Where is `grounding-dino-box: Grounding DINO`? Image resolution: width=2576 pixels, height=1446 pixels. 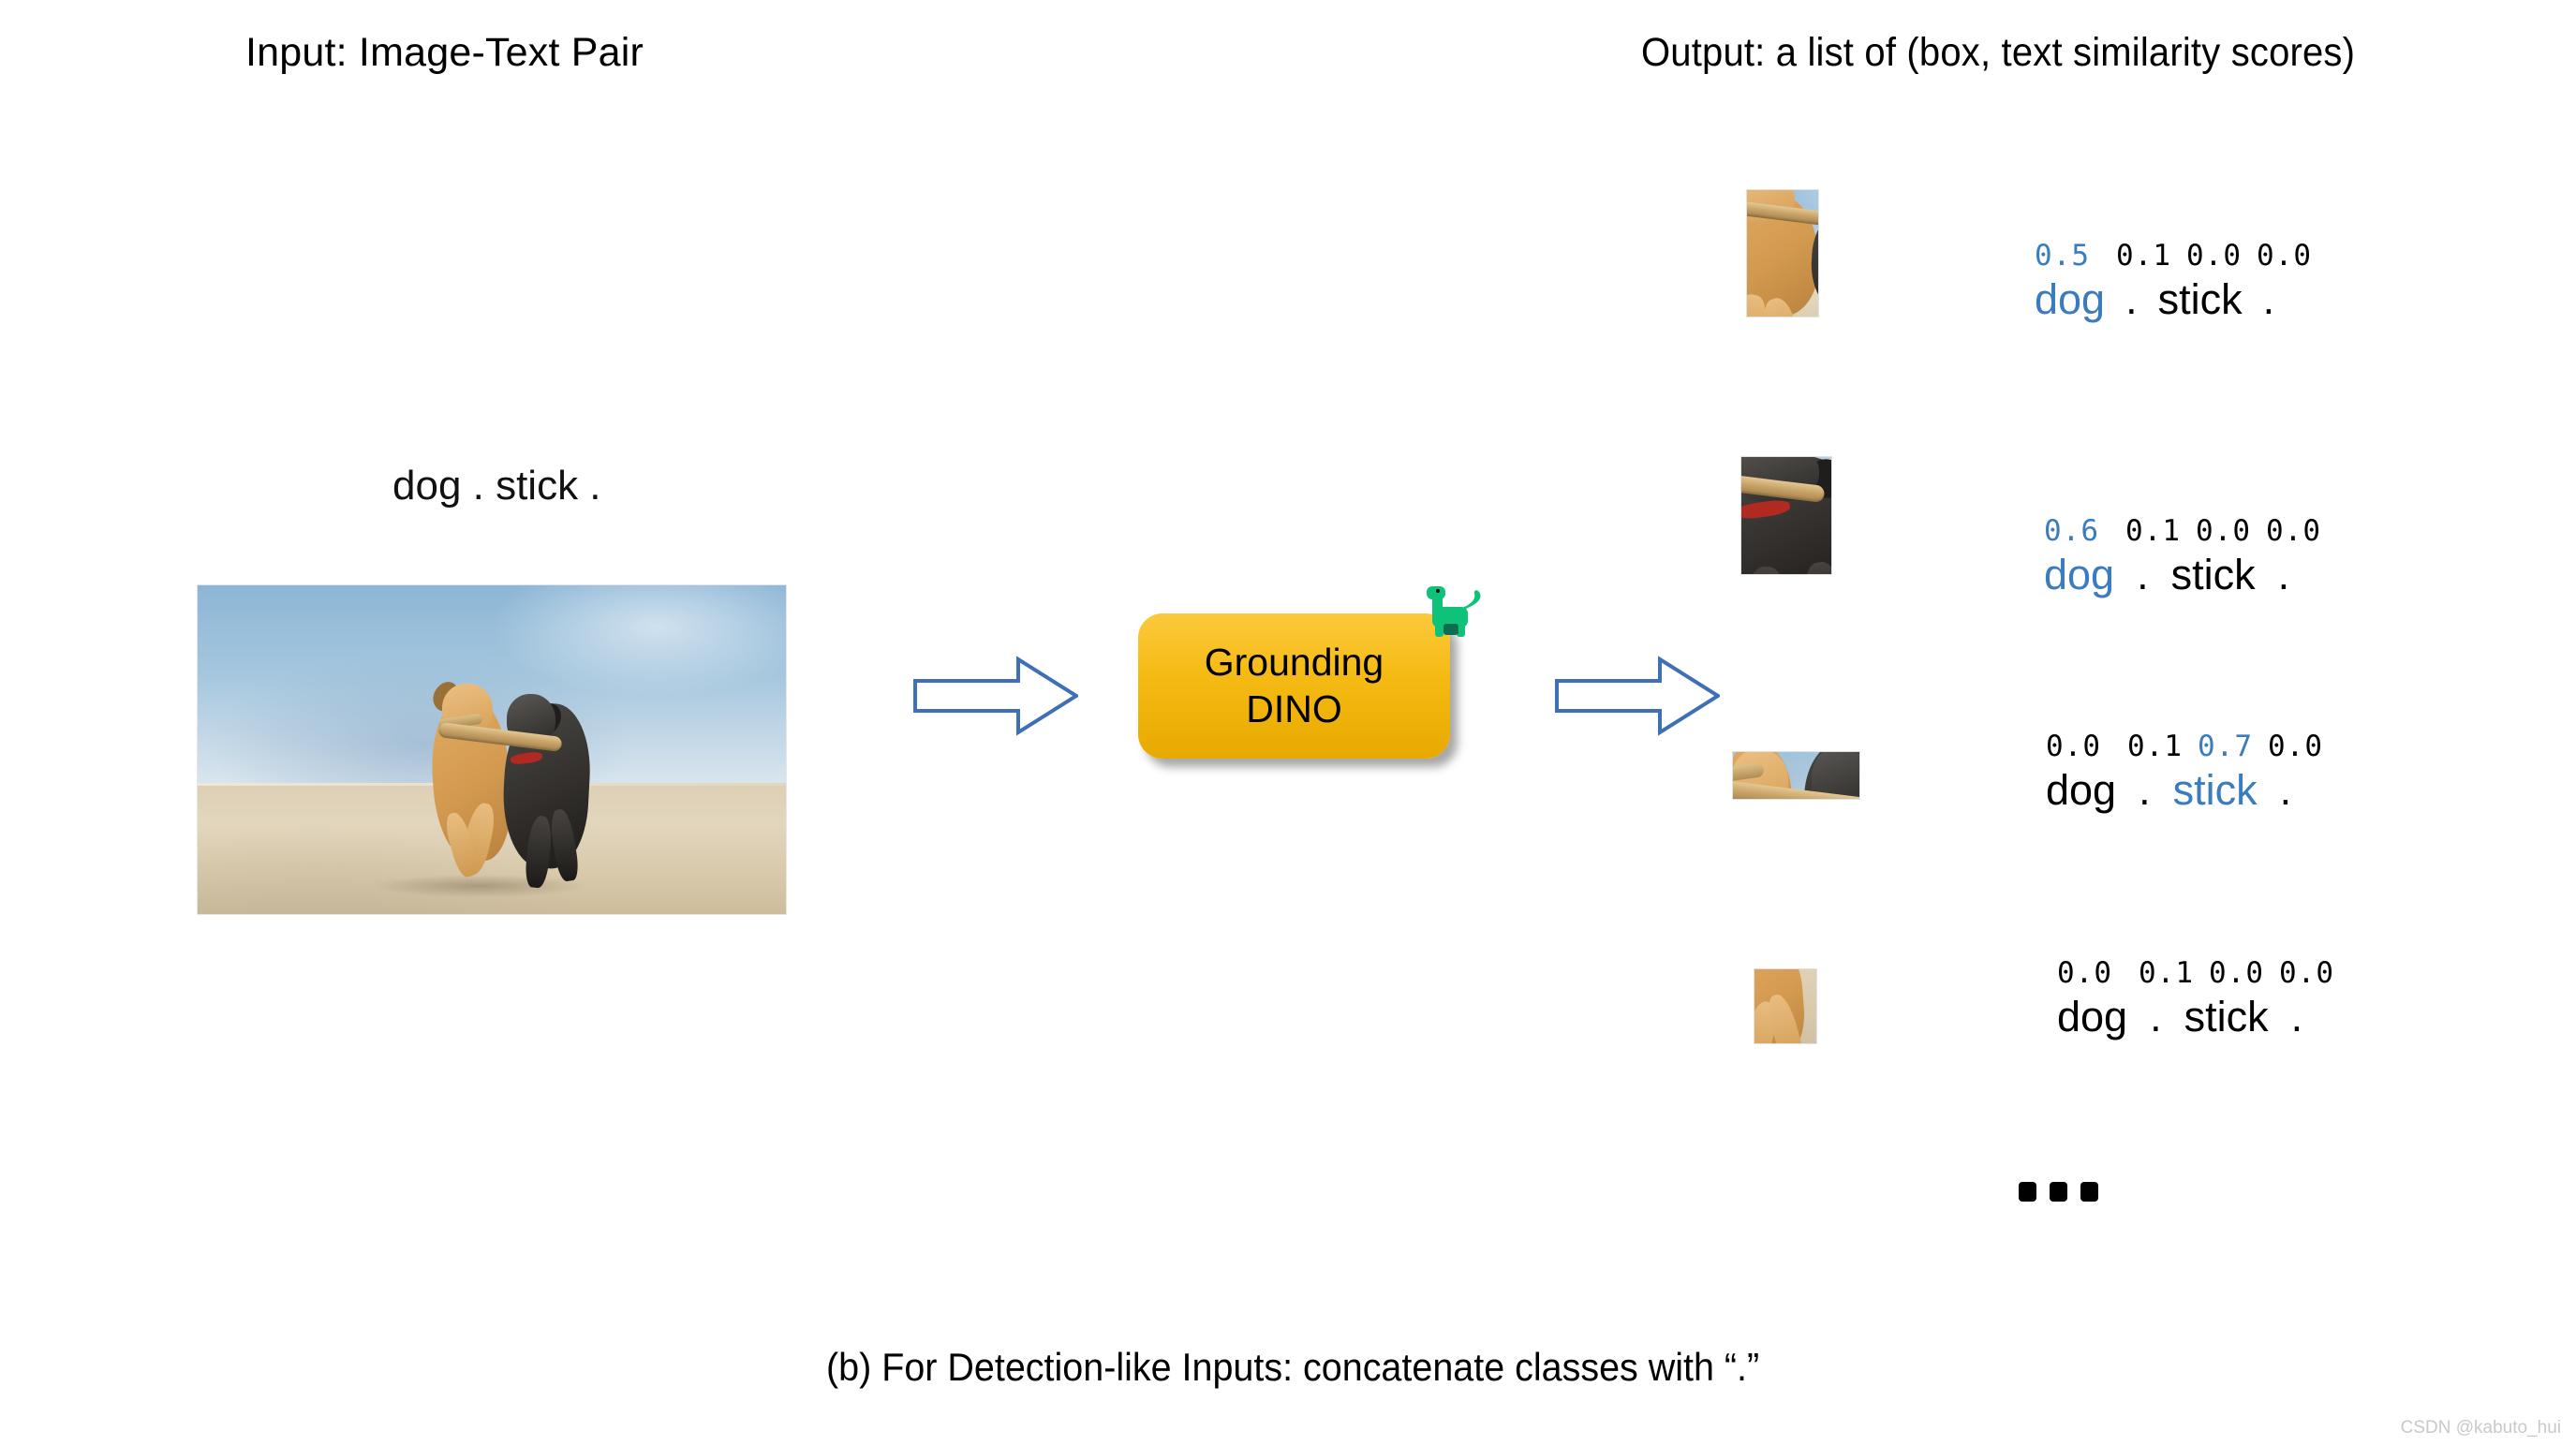 grounding-dino-box: Grounding DINO is located at coordinates (1294, 686).